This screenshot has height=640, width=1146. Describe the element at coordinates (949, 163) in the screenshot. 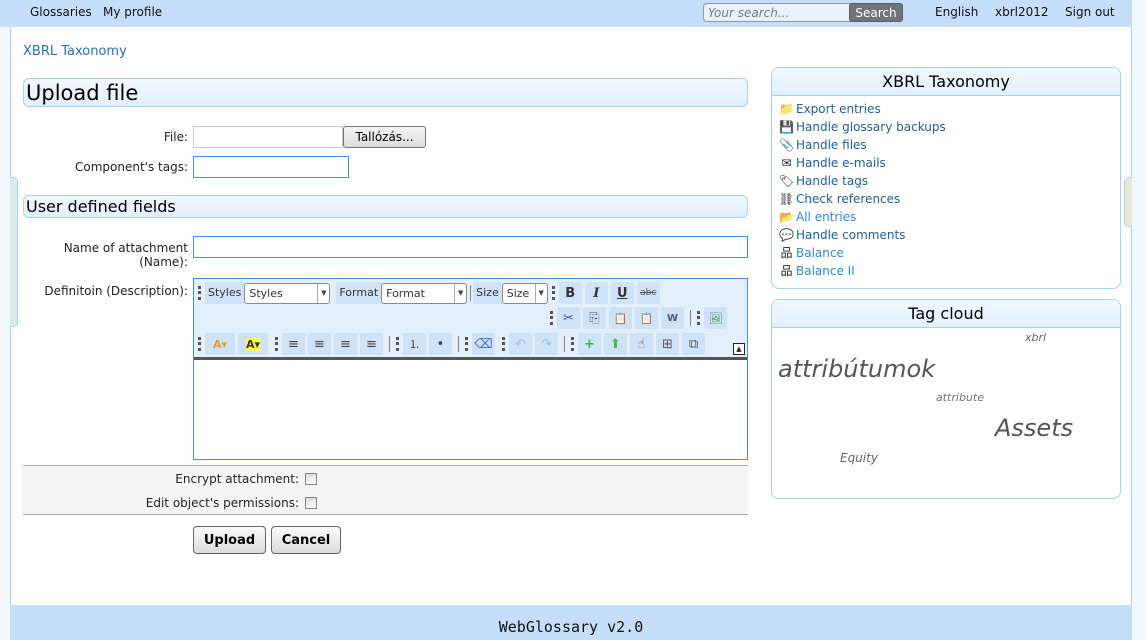

I see `menu-item-handle-e-mails: ✉ Handle e-mails` at that location.